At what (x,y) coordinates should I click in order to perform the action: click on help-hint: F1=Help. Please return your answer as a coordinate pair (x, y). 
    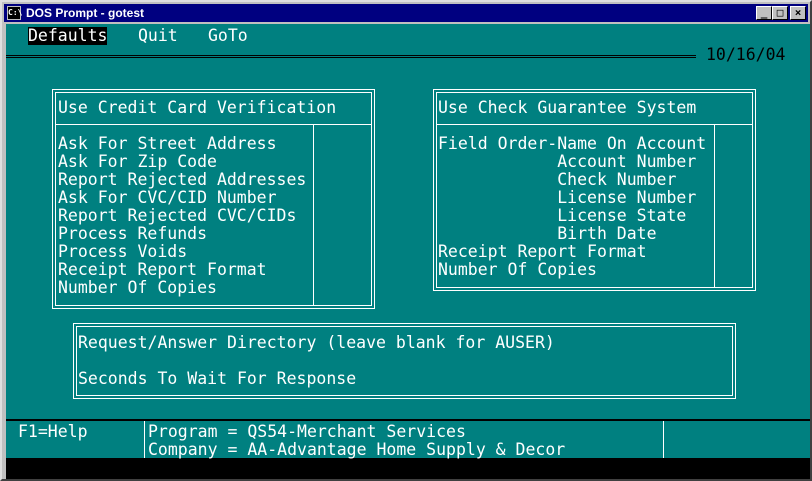
    Looking at the image, I should click on (53, 431).